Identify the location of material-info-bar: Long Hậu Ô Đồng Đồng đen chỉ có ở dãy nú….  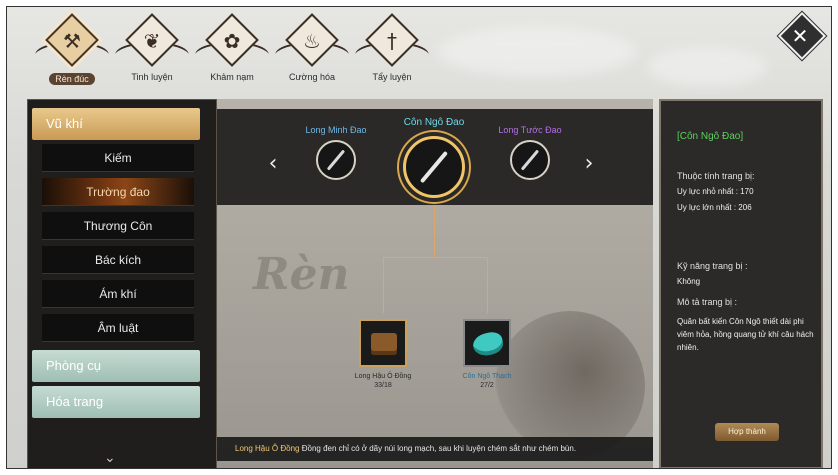
(435, 449).